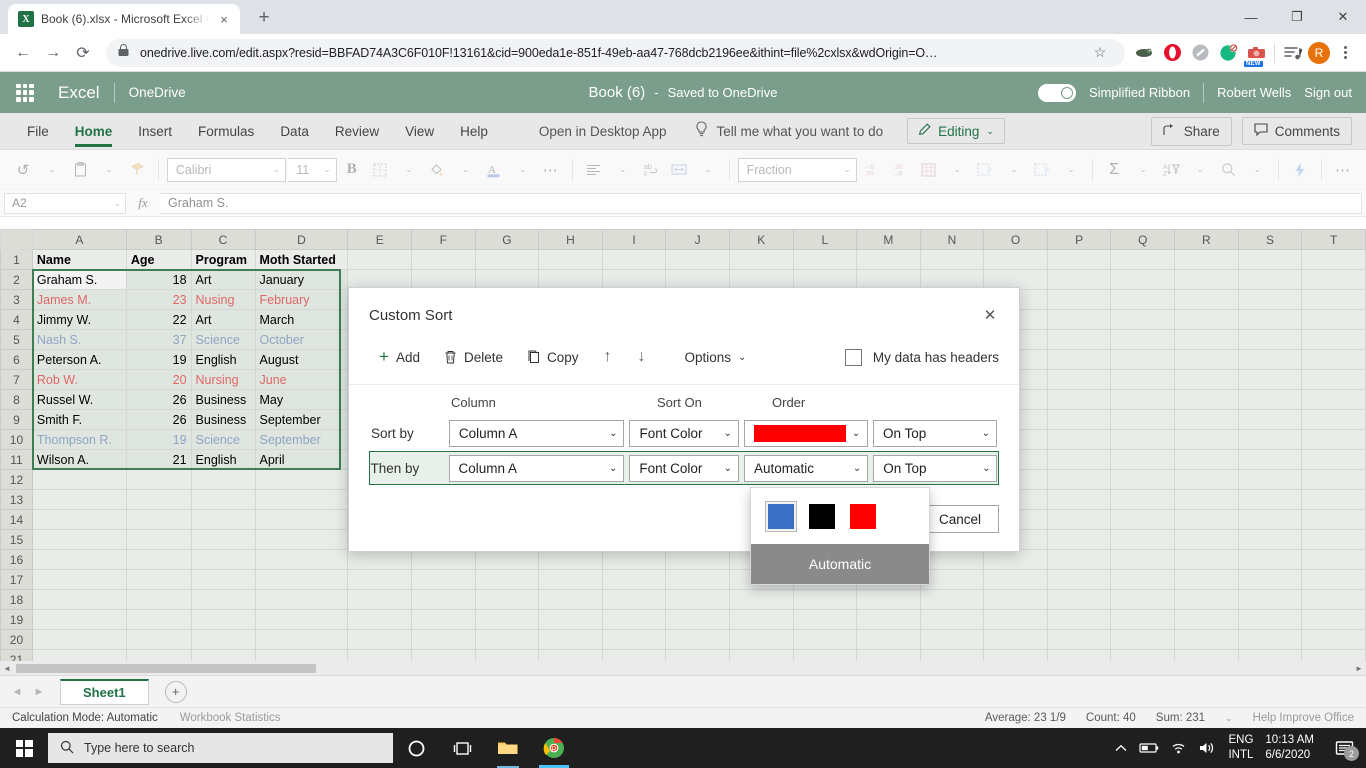 Image resolution: width=1366 pixels, height=768 pixels. Describe the element at coordinates (1333, 419) in the screenshot. I see `cell-t9` at that location.